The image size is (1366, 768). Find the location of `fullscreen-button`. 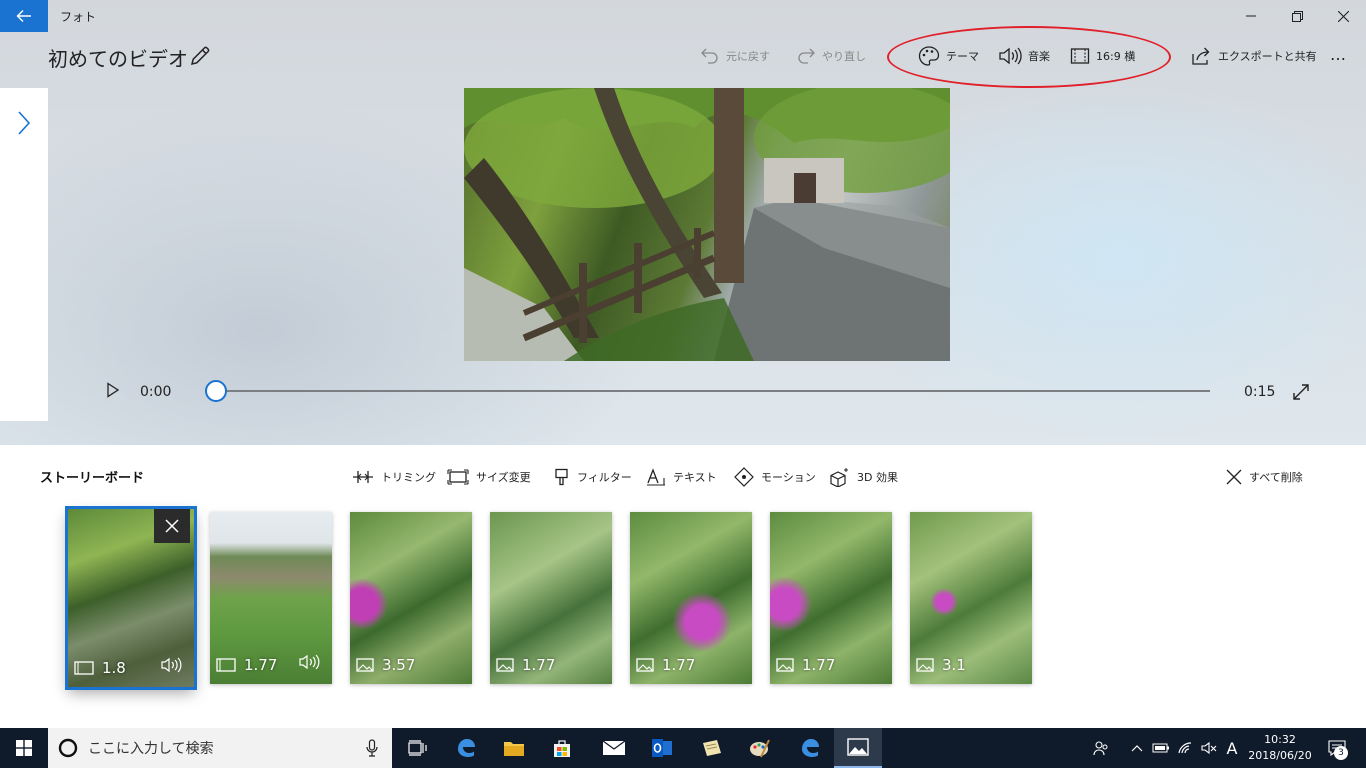

fullscreen-button is located at coordinates (1301, 392).